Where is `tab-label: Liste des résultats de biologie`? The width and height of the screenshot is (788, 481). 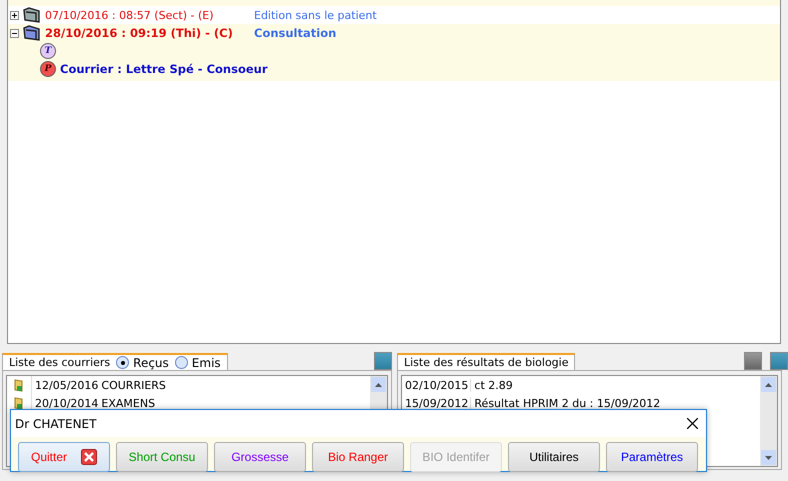 tab-label: Liste des résultats de biologie is located at coordinates (486, 362).